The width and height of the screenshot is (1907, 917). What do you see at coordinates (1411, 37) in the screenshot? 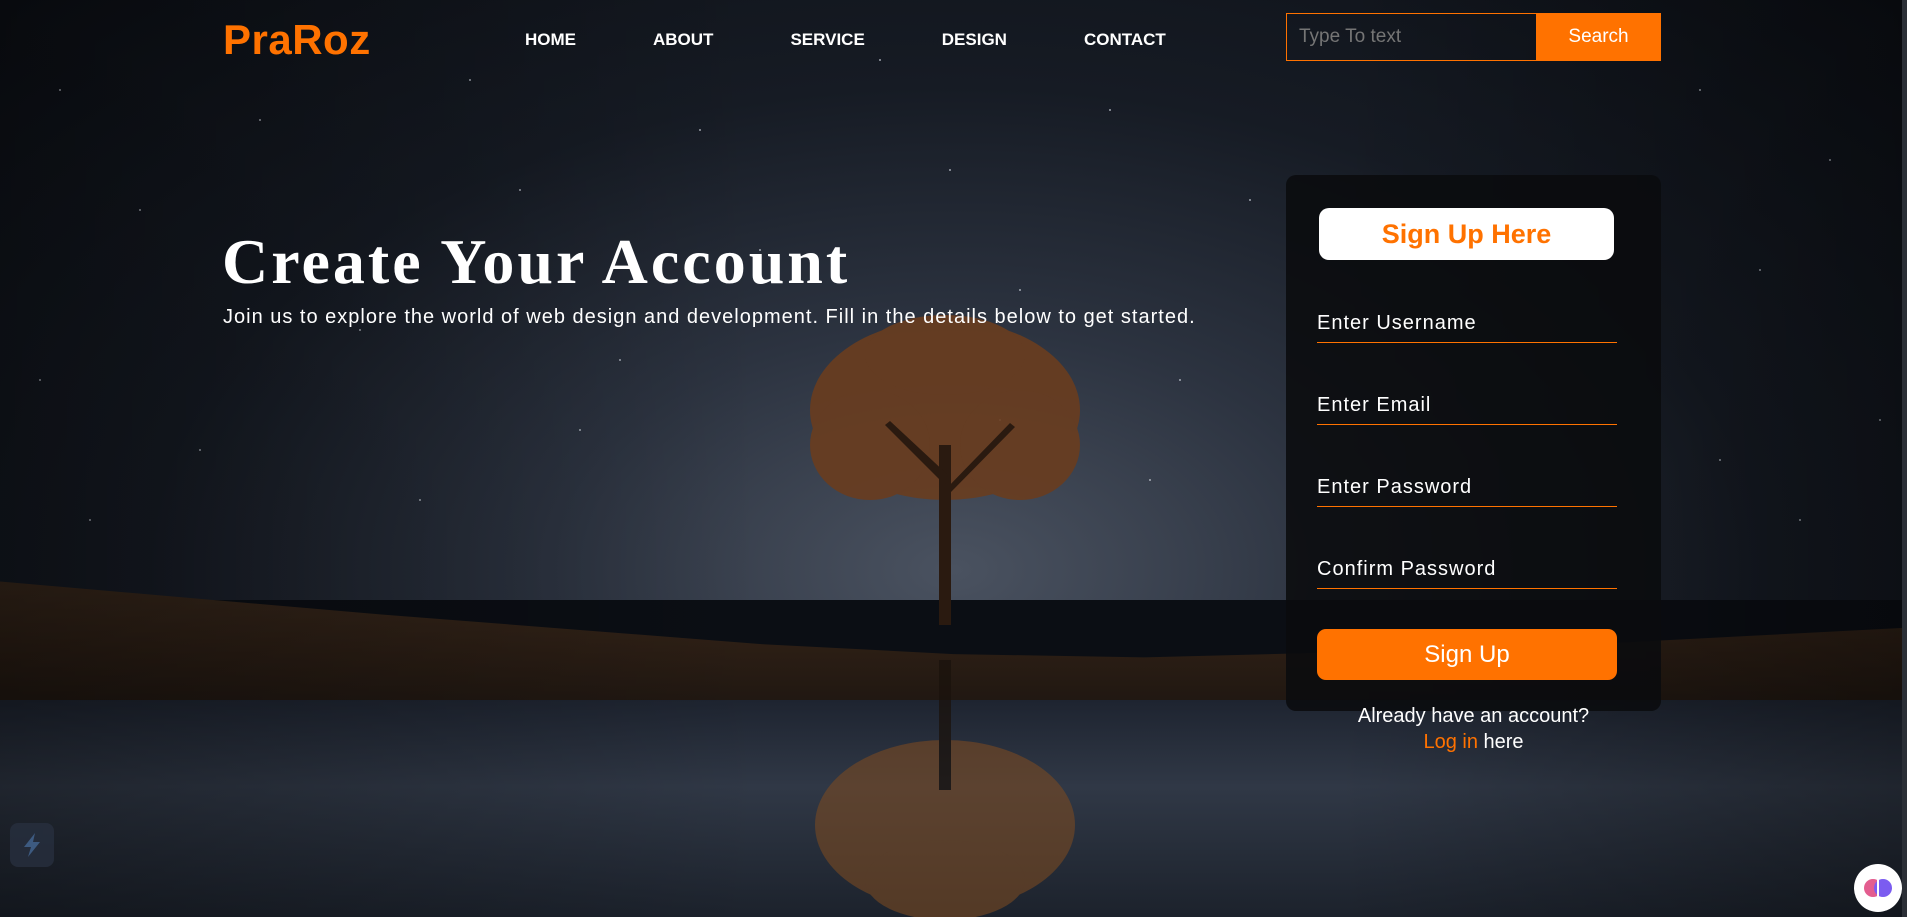
I see `search-input` at bounding box center [1411, 37].